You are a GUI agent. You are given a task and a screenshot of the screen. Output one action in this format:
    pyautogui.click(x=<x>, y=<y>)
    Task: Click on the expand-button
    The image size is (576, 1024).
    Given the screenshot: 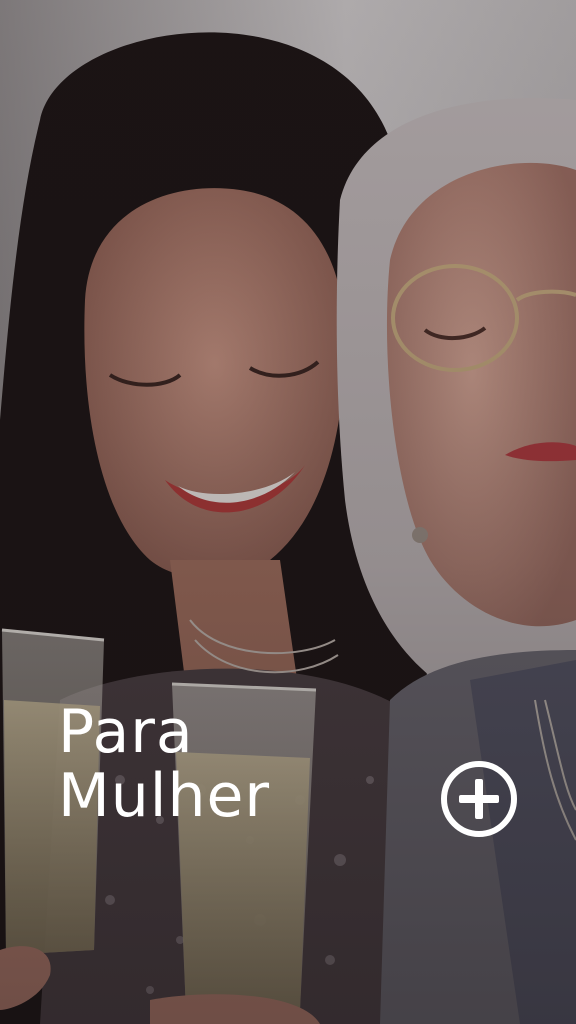 What is the action you would take?
    pyautogui.click(x=479, y=799)
    